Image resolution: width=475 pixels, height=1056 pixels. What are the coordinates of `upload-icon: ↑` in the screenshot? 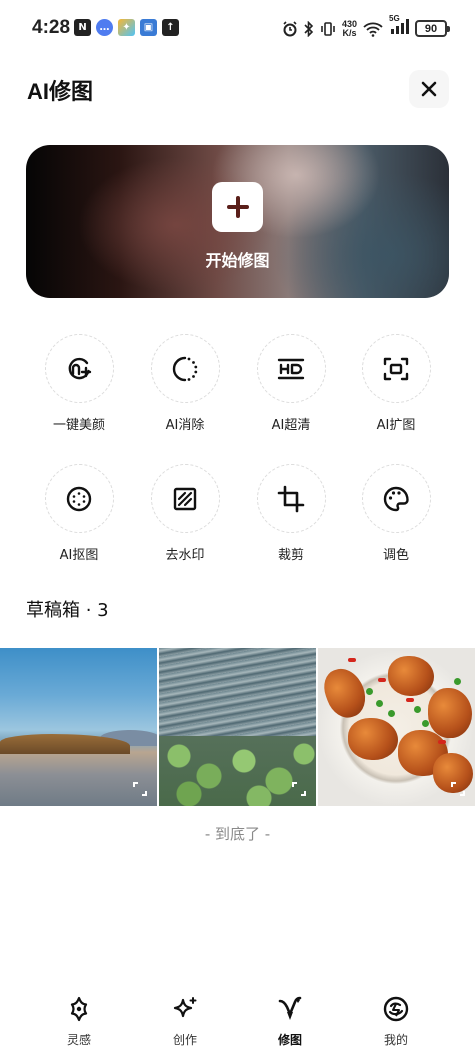 It's located at (170, 27).